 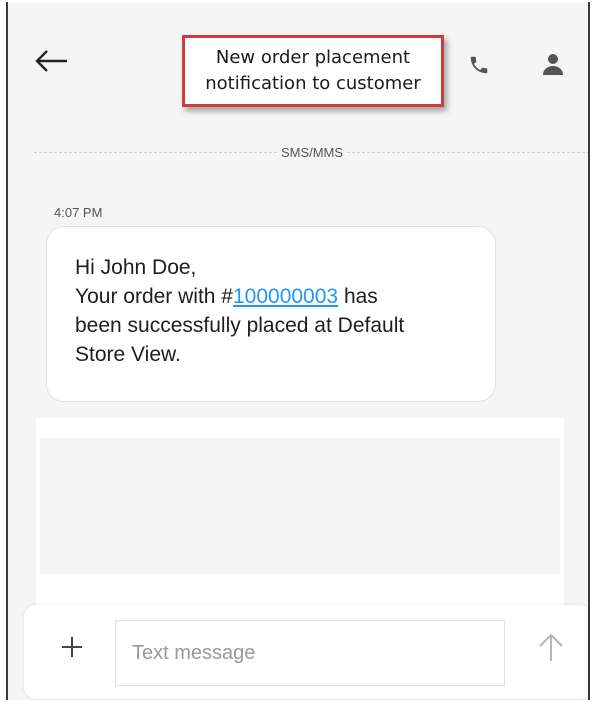 I want to click on call-button, so click(x=479, y=65).